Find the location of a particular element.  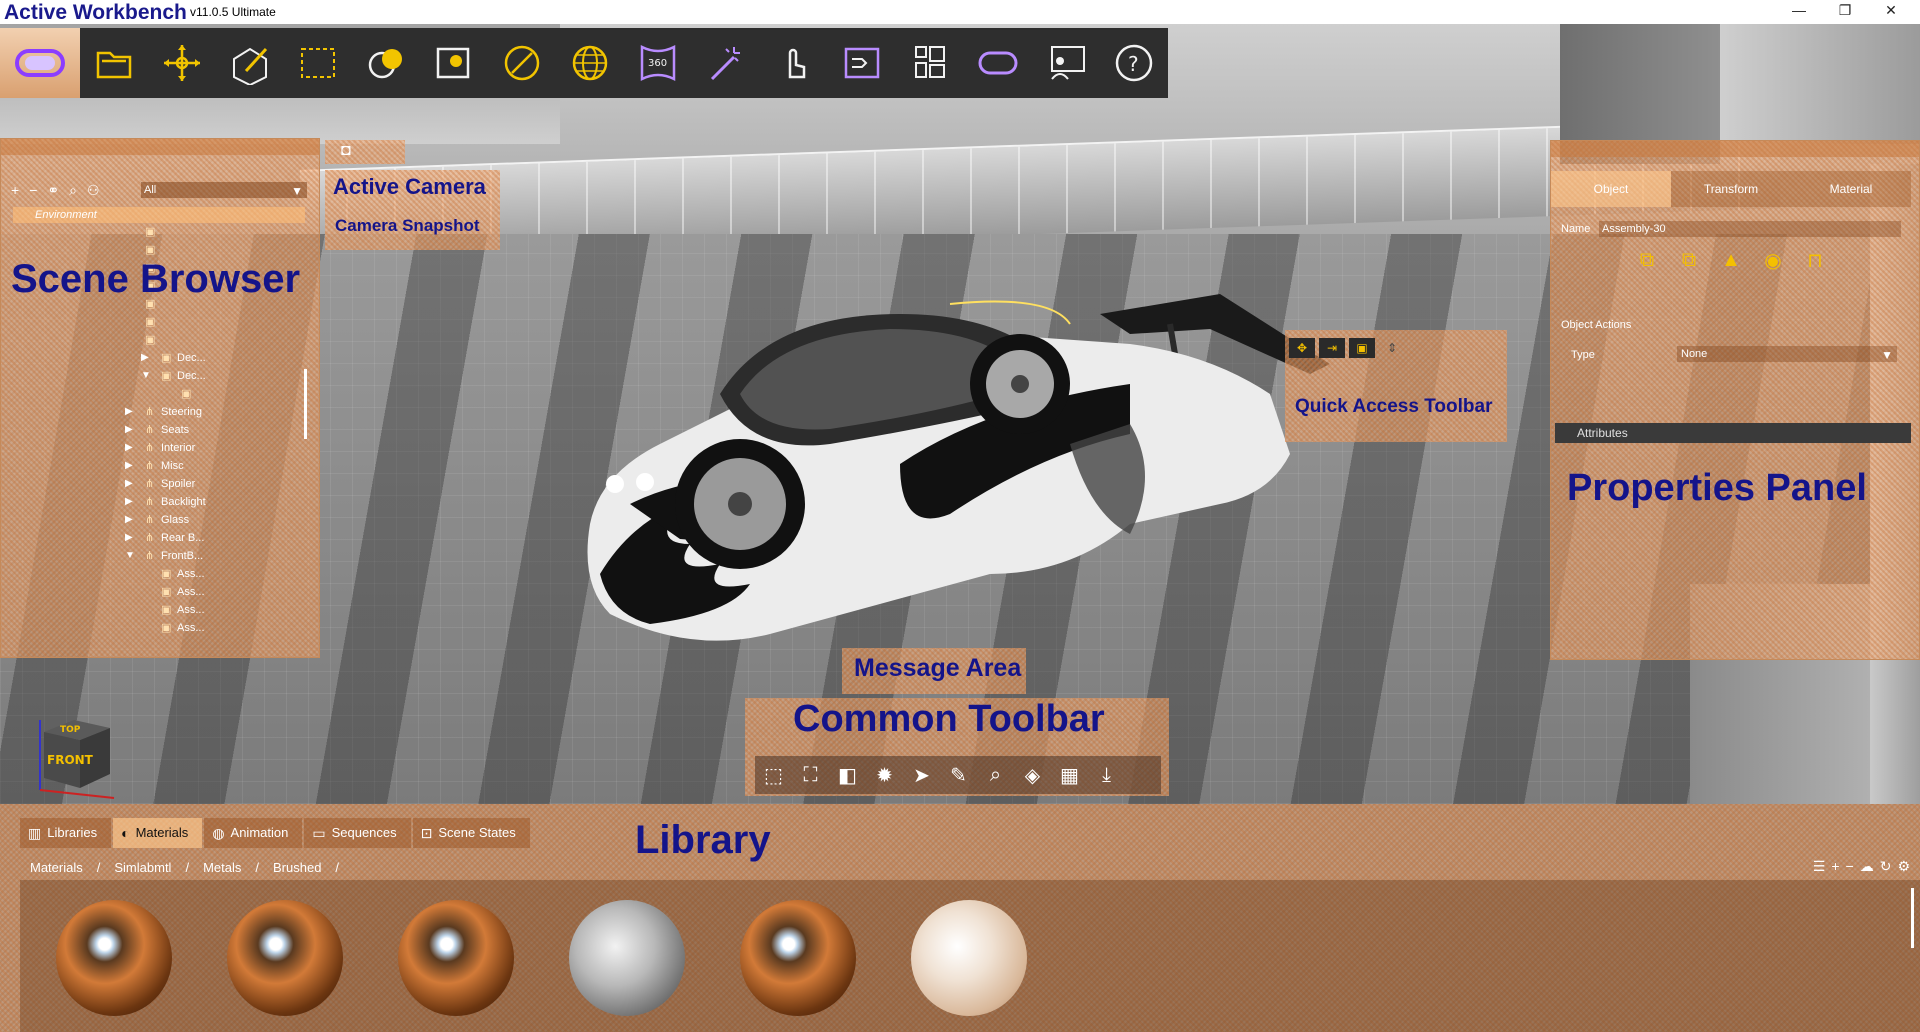

tab-material: Material is located at coordinates (1851, 189).